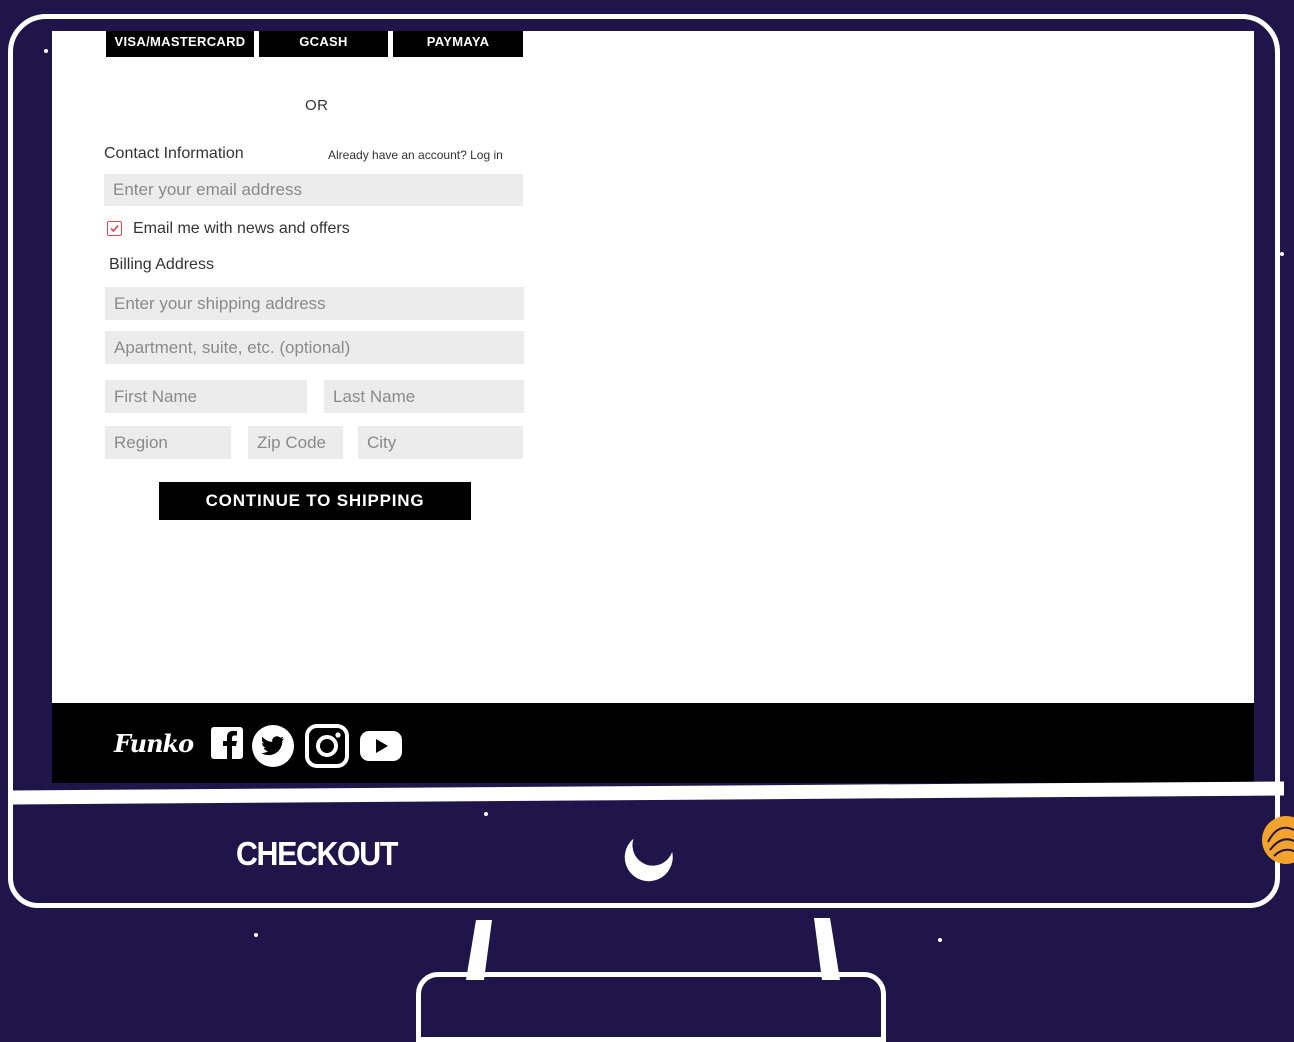 This screenshot has height=1042, width=1294. Describe the element at coordinates (648, 860) in the screenshot. I see `moon-icon` at that location.